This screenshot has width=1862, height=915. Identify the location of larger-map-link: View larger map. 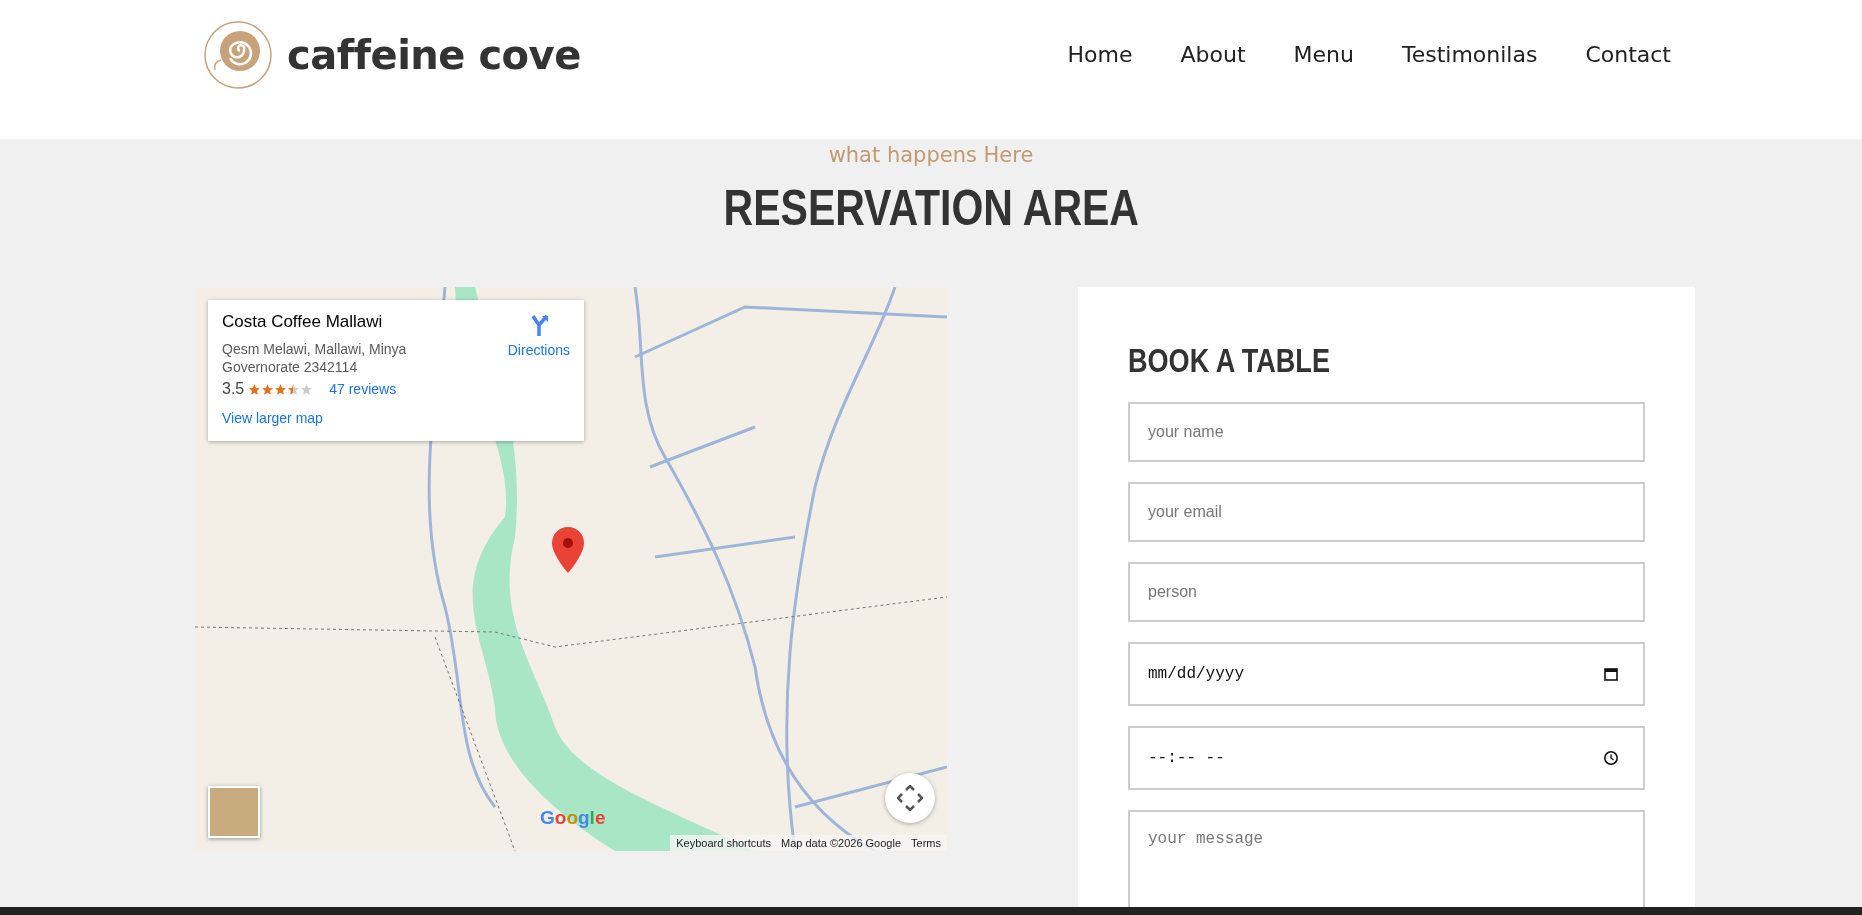
(272, 418).